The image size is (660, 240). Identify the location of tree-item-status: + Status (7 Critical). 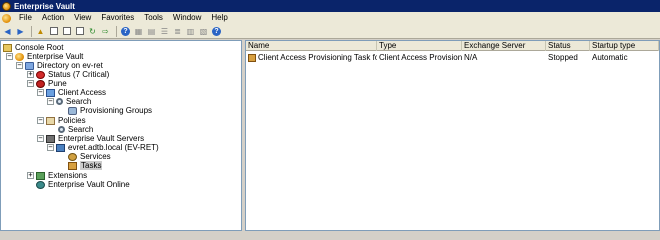
(68, 74).